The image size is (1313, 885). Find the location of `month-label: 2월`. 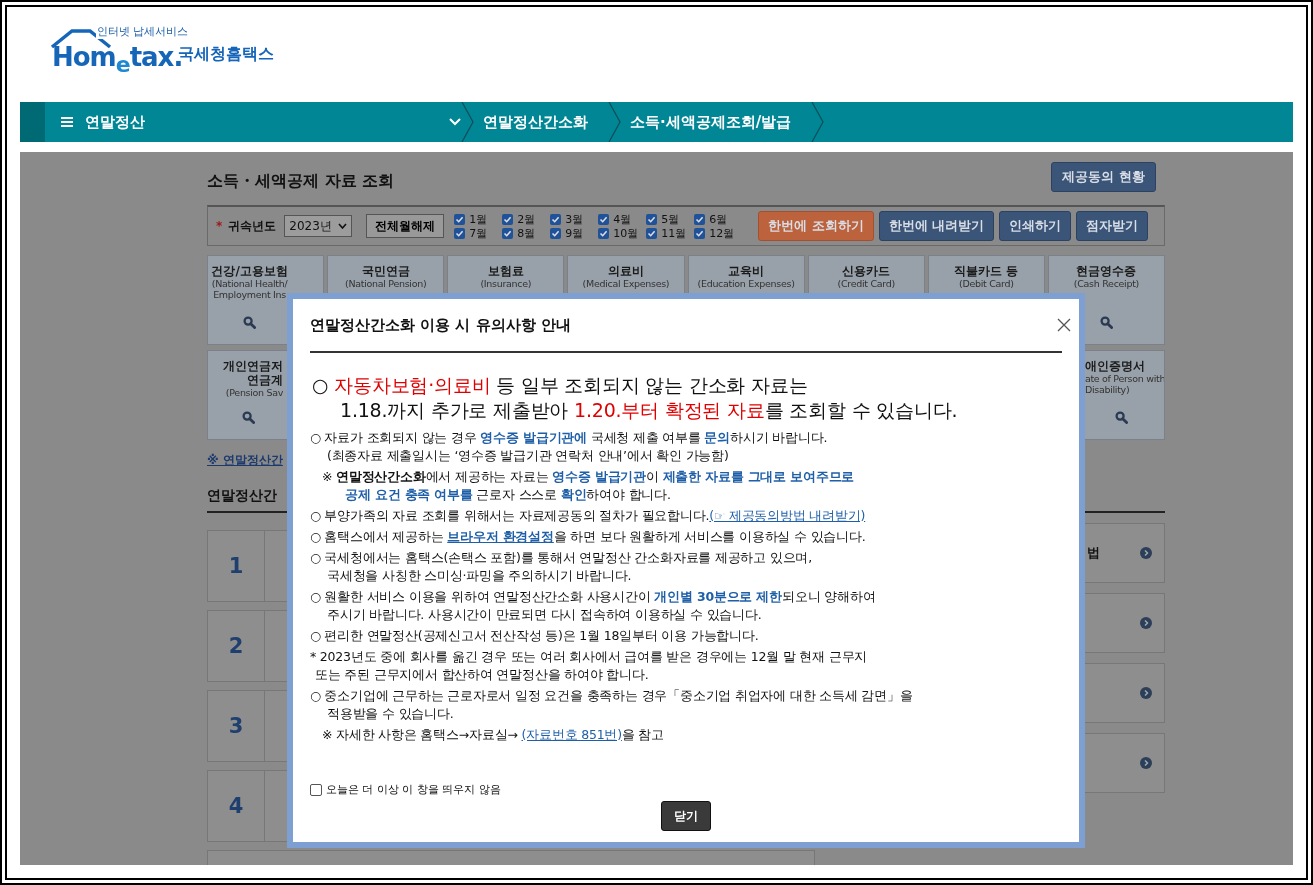

month-label: 2월 is located at coordinates (526, 219).